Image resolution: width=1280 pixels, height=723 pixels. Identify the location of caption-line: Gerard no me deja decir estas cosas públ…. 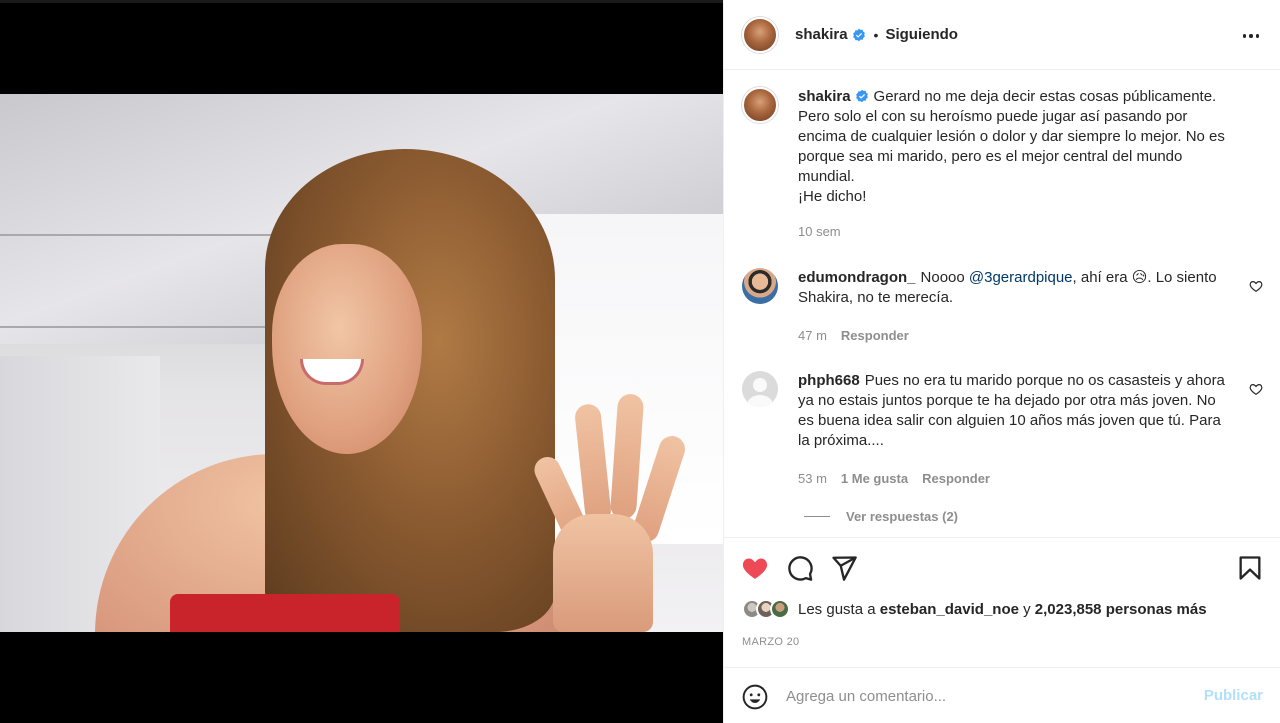
(1045, 96).